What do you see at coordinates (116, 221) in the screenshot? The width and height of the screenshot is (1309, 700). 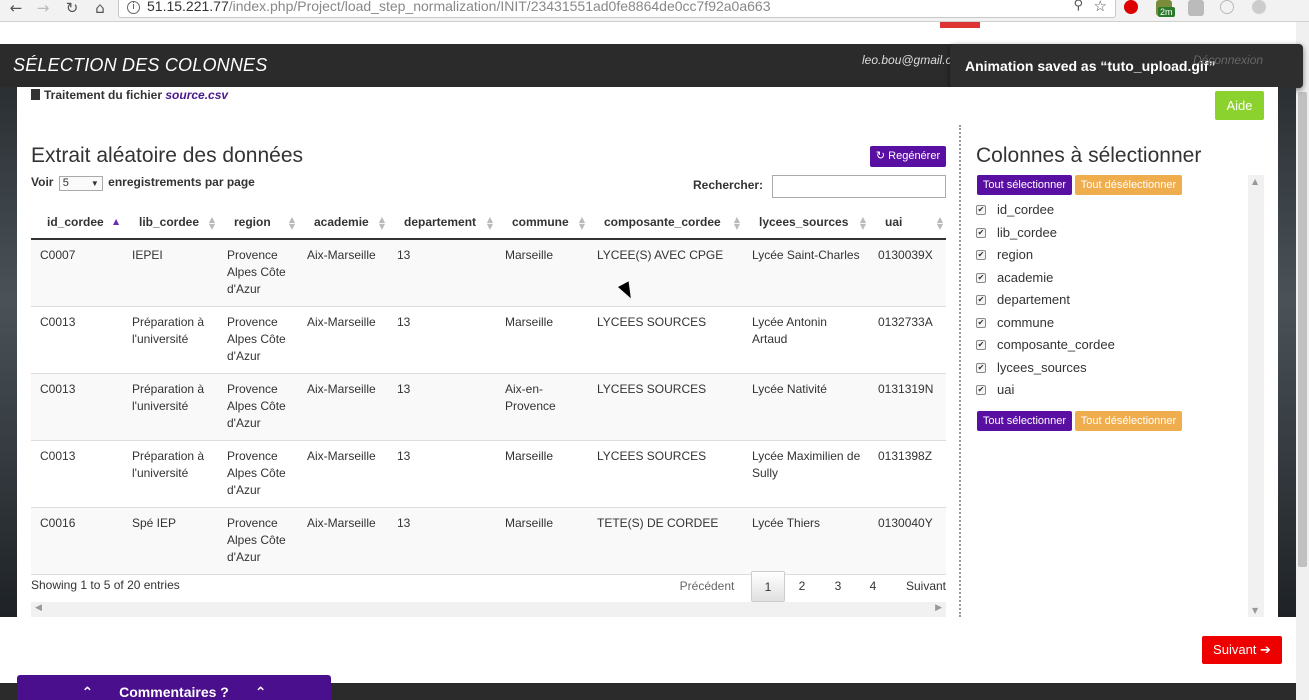 I see `sort-icon: ▲` at bounding box center [116, 221].